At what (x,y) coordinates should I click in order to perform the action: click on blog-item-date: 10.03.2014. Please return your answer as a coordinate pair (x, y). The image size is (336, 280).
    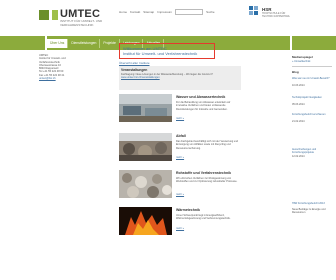
    Looking at the image, I should click on (298, 85).